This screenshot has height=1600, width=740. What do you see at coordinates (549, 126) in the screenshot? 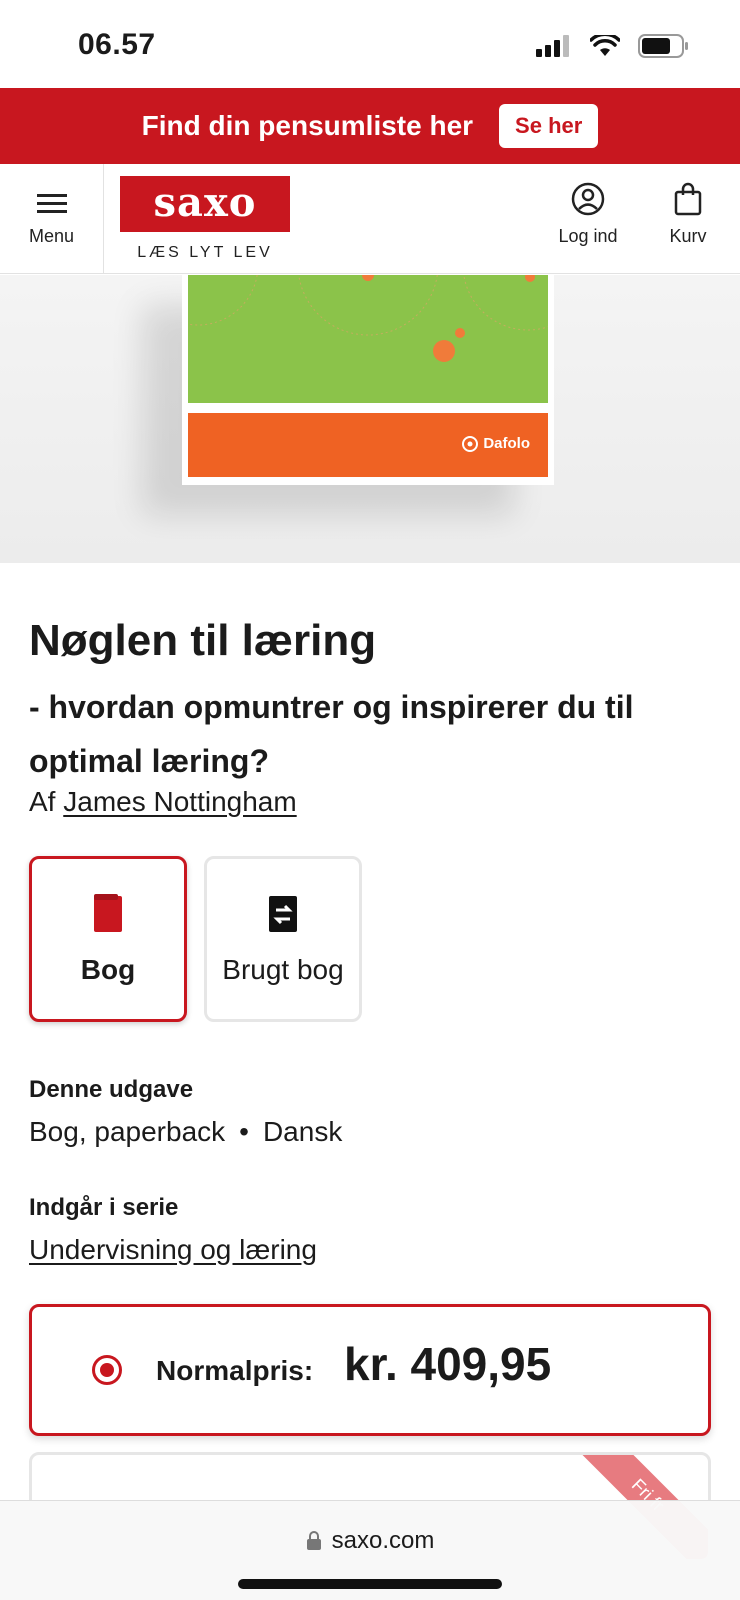
I see `see-here-button: Se her` at bounding box center [549, 126].